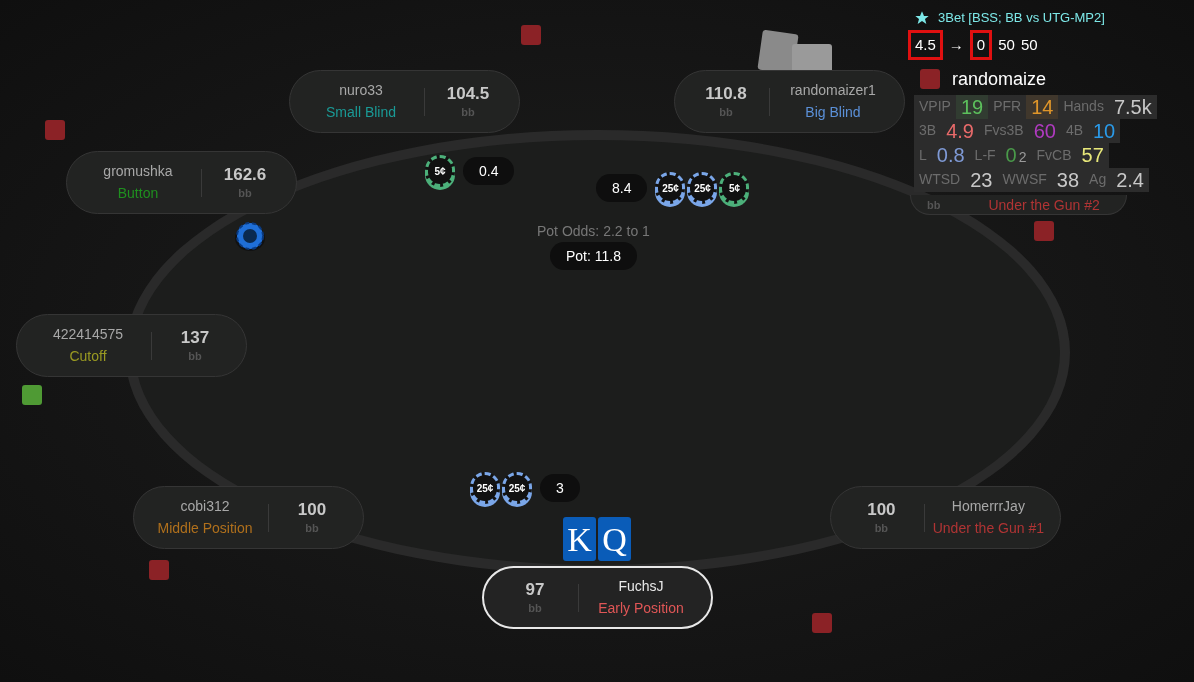 This screenshot has height=682, width=1194. Describe the element at coordinates (593, 256) in the screenshot. I see `pot-amount: Pot: 11.8` at that location.